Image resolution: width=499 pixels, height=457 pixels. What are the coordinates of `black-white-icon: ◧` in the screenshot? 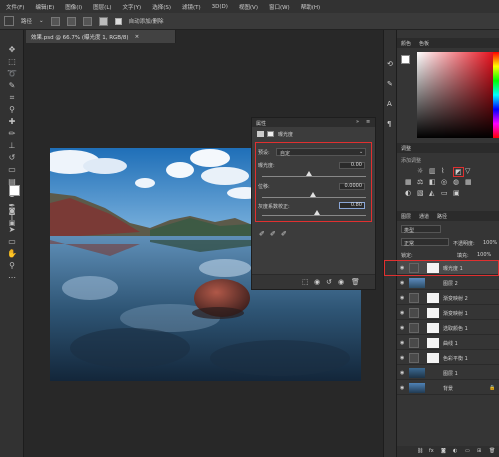 It's located at (432, 182).